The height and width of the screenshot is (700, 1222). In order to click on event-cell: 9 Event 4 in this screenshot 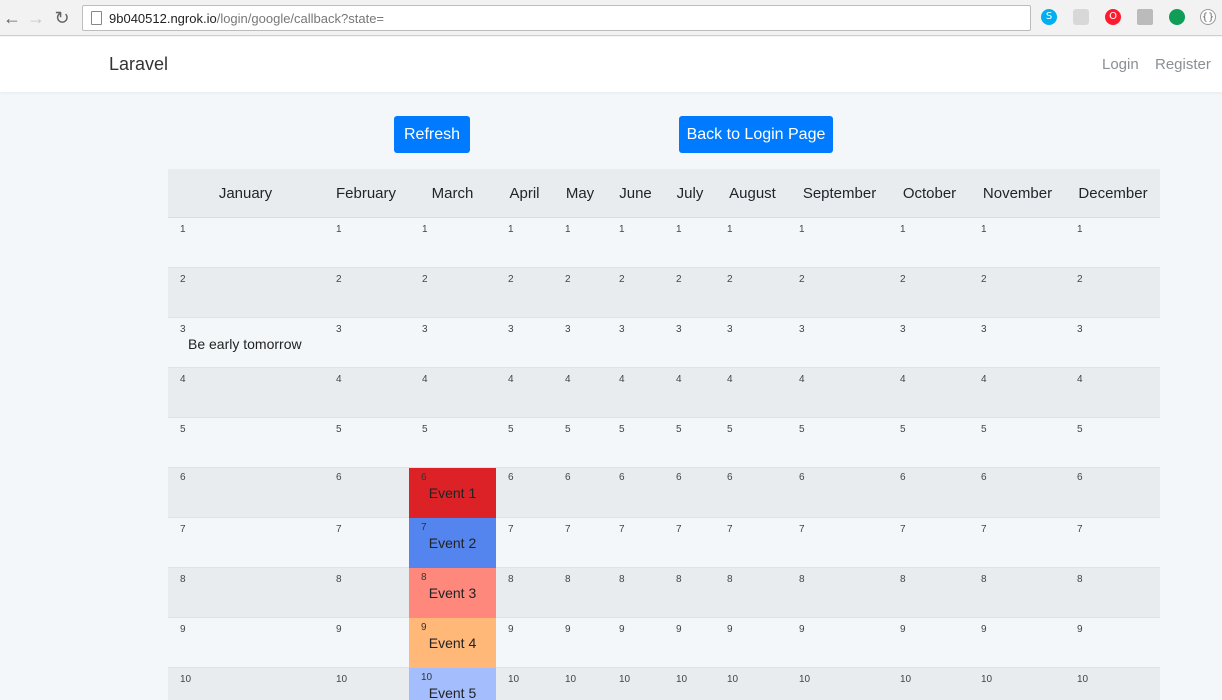, I will do `click(452, 643)`.